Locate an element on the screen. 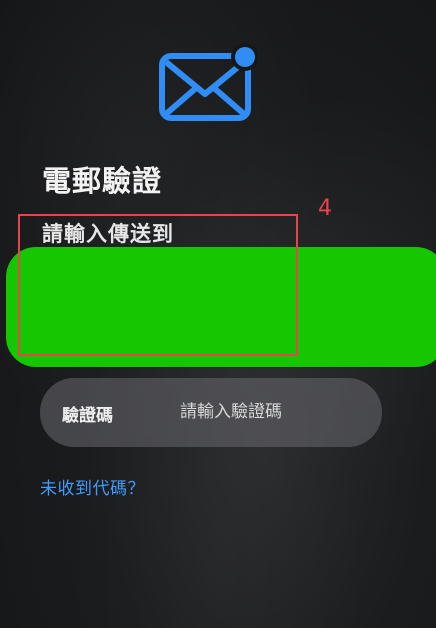 The image size is (436, 628). resend-code-link: 未收到代碼？ is located at coordinates (92, 486).